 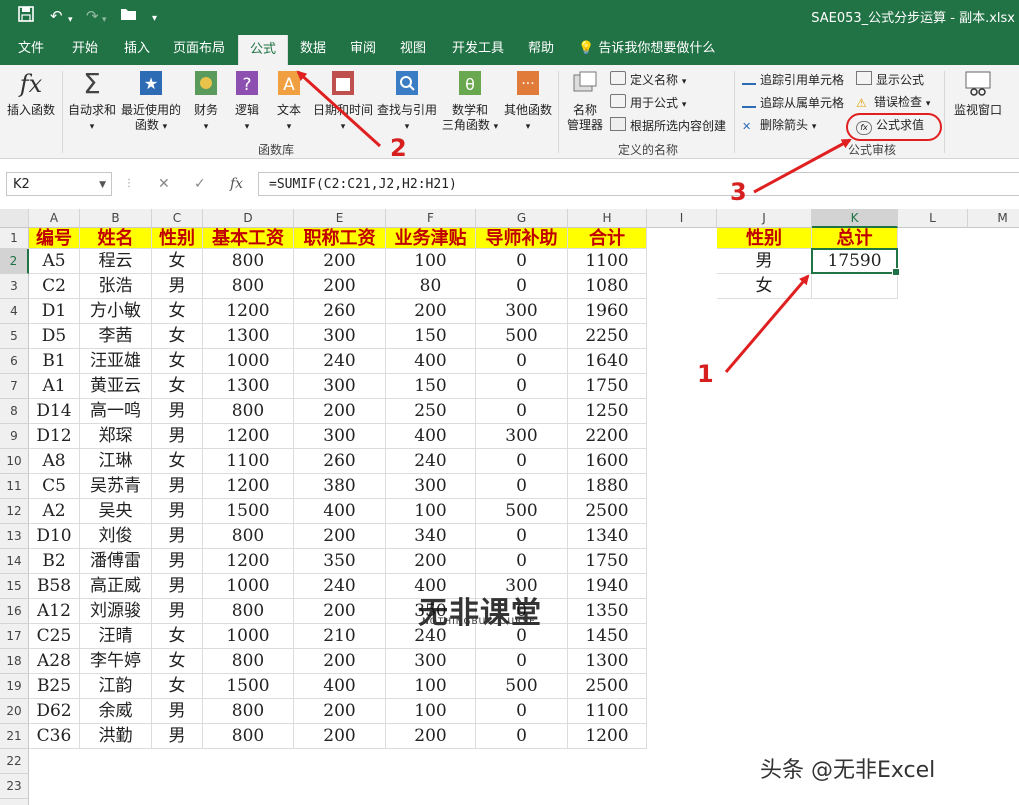 What do you see at coordinates (607, 586) in the screenshot?
I see `table-cell: 1940` at bounding box center [607, 586].